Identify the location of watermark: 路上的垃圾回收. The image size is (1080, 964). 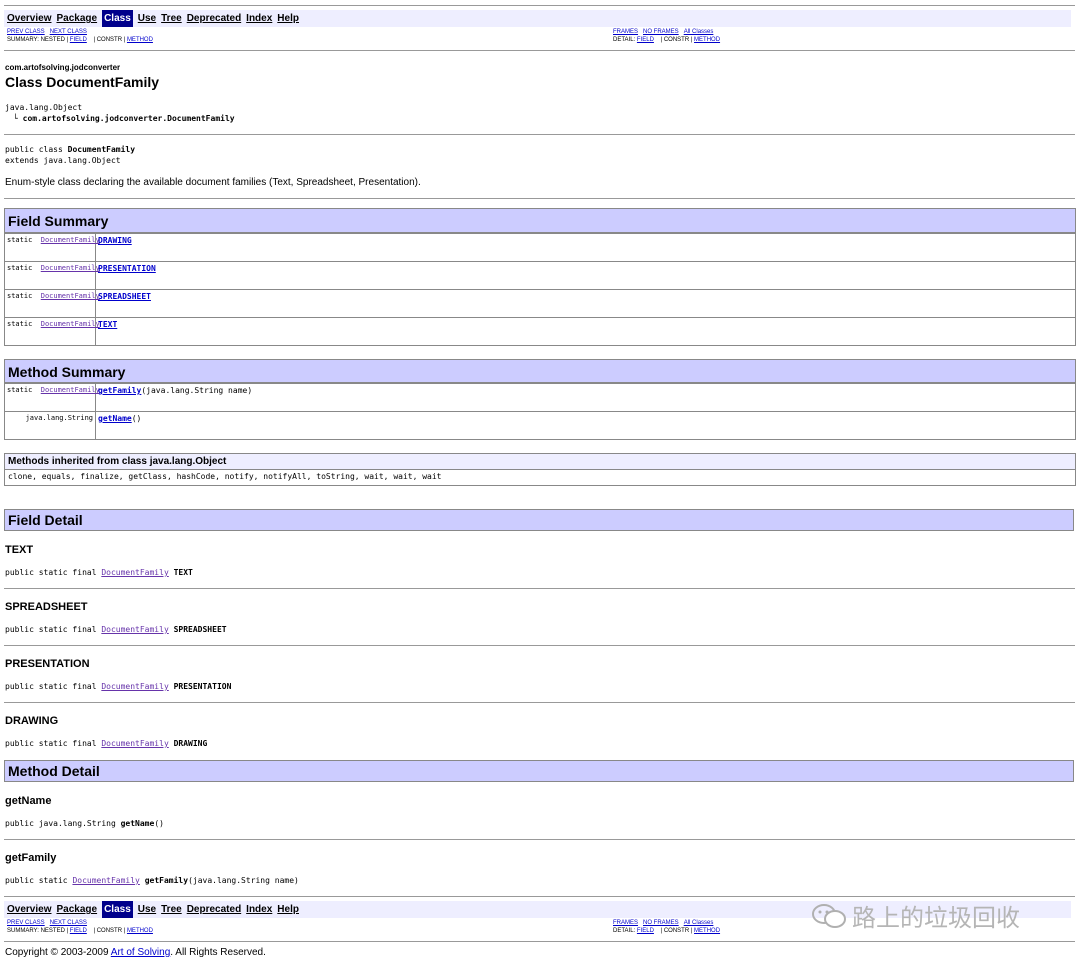
(915, 915).